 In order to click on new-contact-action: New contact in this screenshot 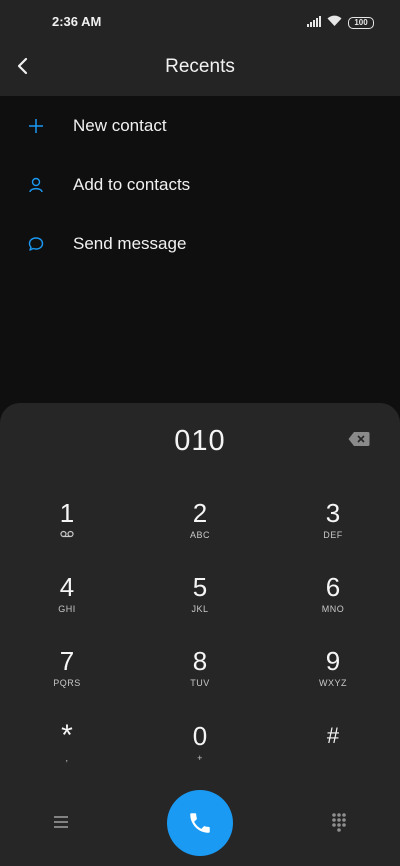, I will do `click(200, 125)`.